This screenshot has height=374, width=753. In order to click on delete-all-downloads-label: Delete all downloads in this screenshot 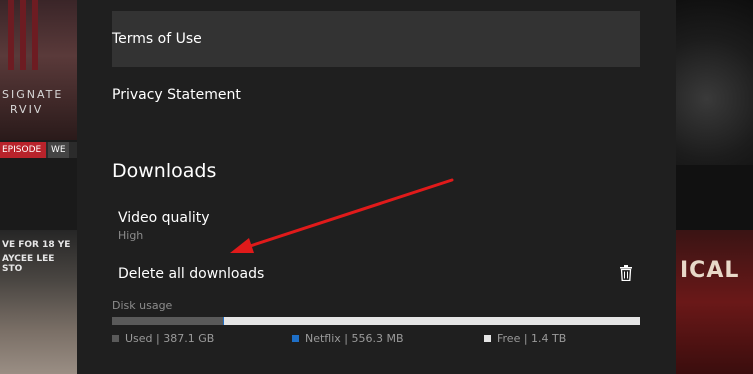, I will do `click(191, 274)`.